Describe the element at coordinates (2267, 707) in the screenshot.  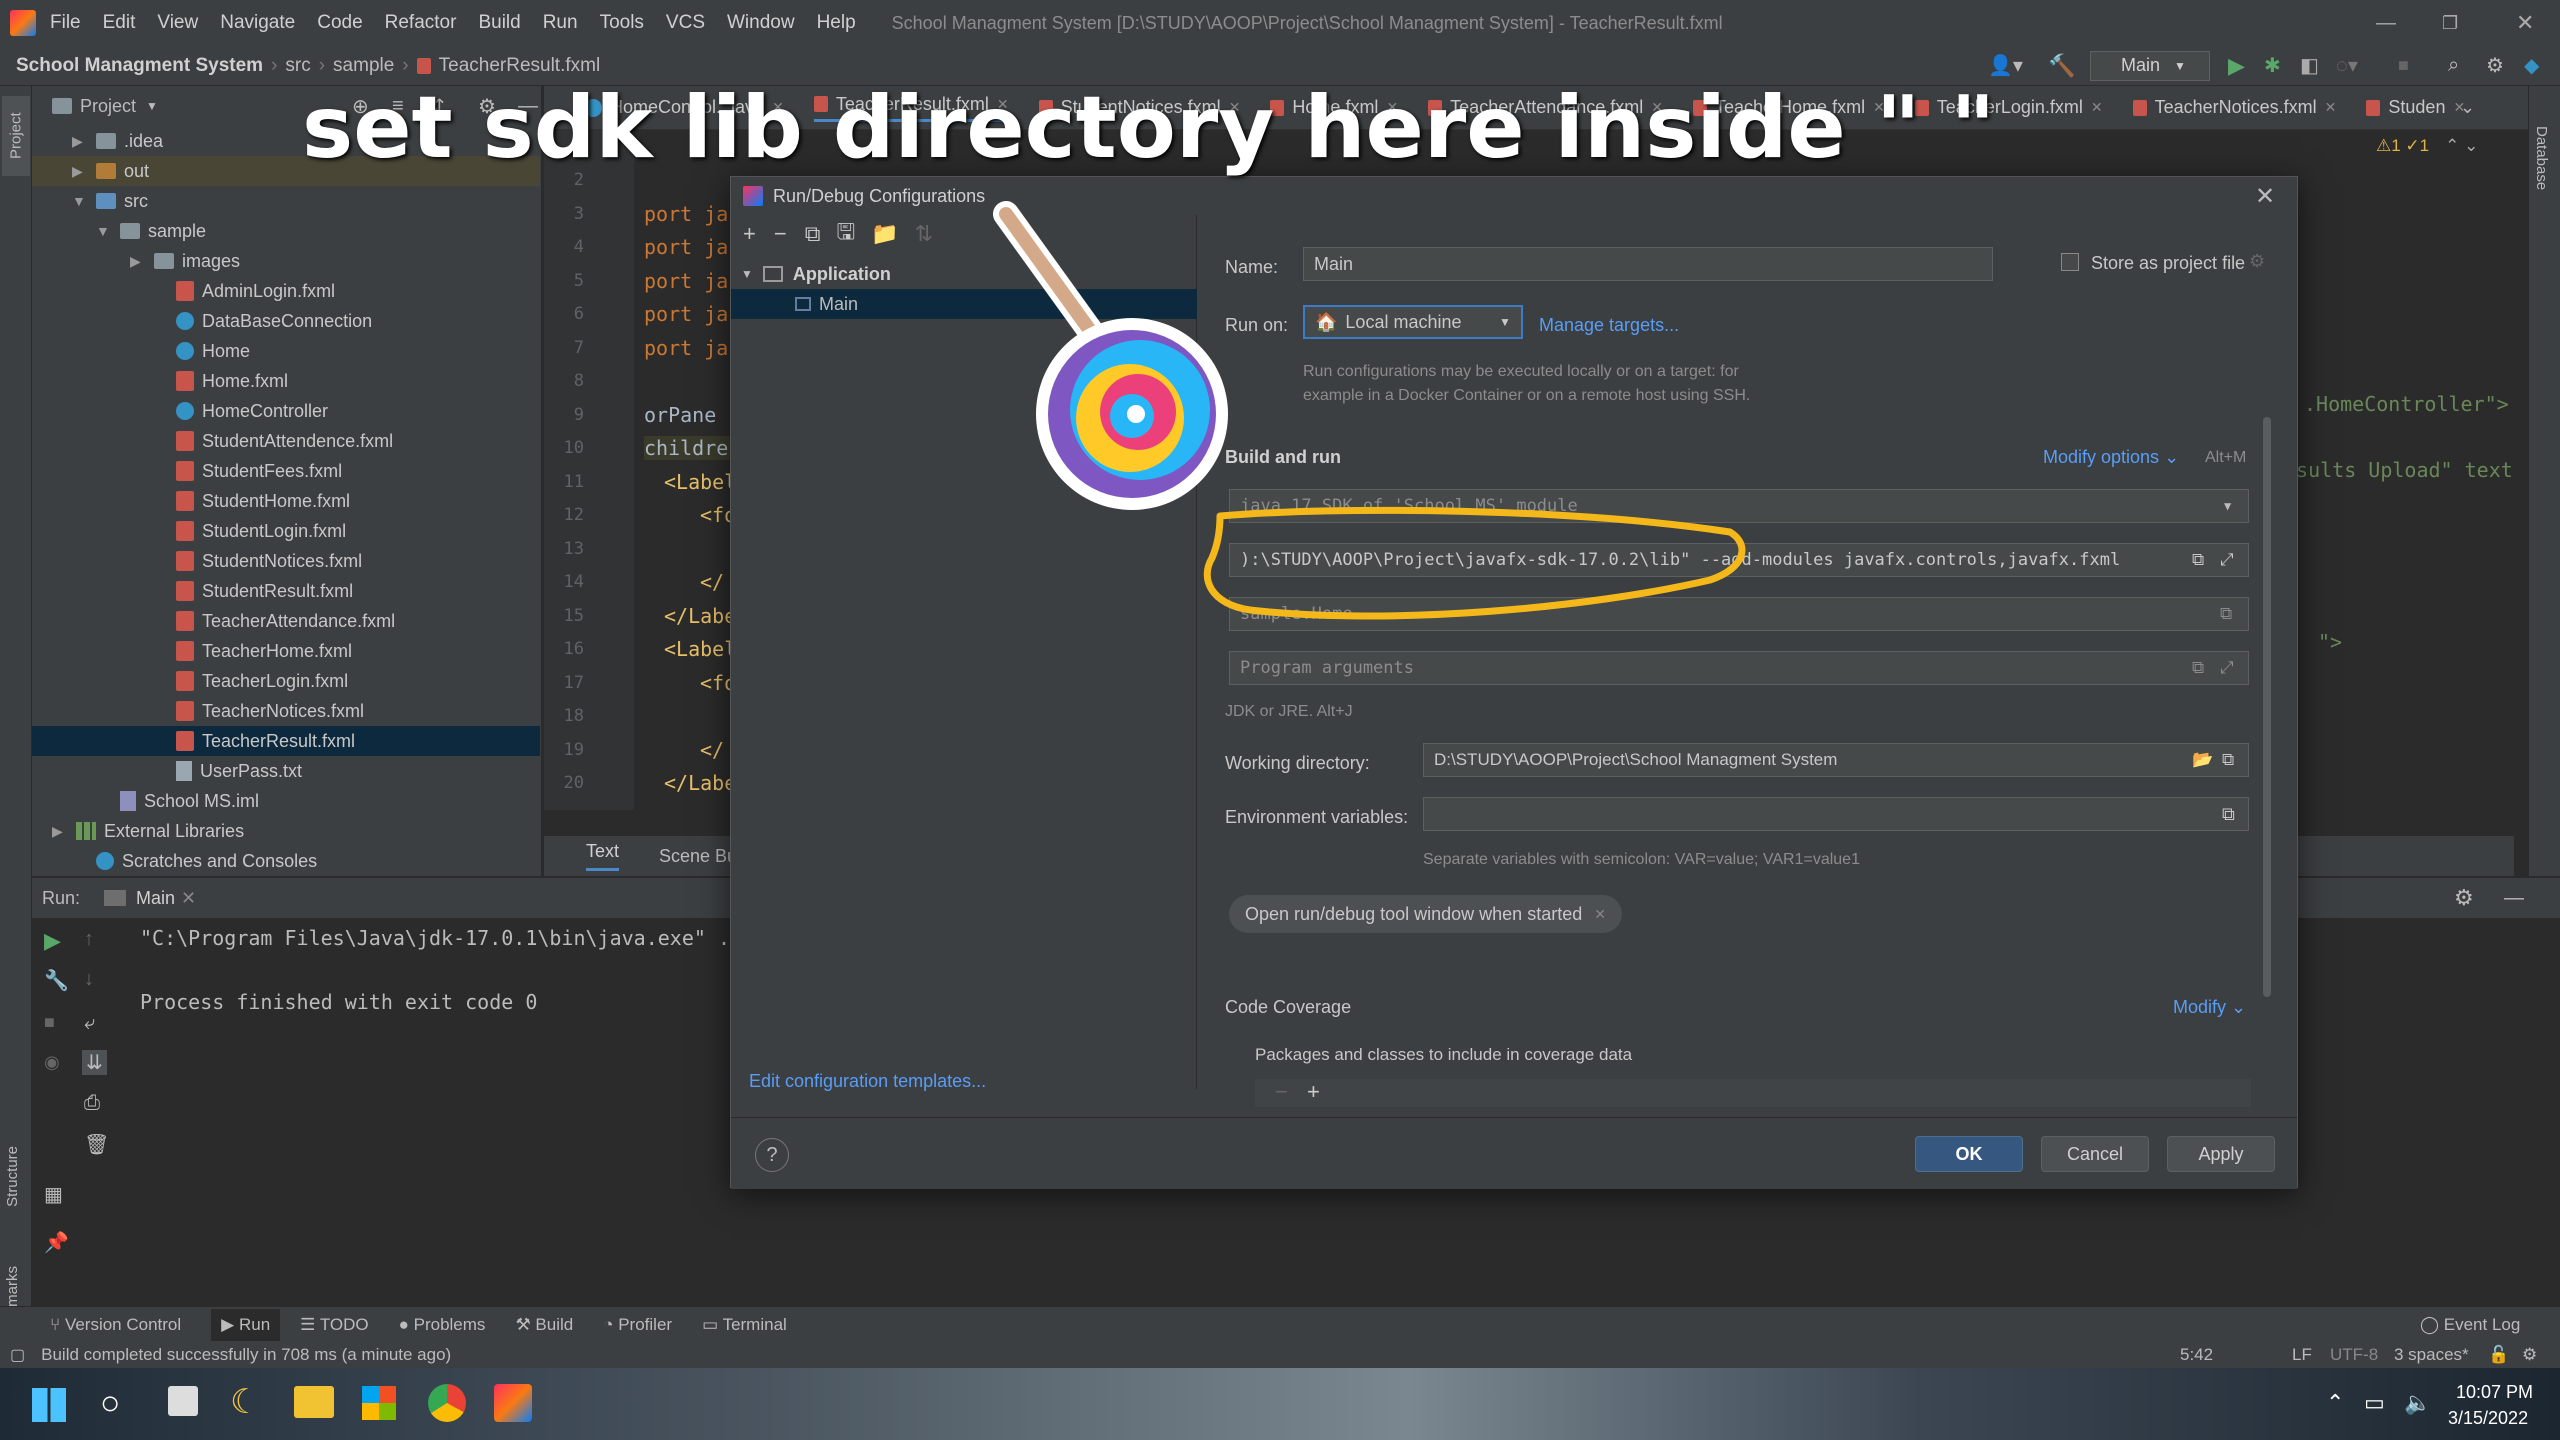
I see `form-scrollbar` at that location.